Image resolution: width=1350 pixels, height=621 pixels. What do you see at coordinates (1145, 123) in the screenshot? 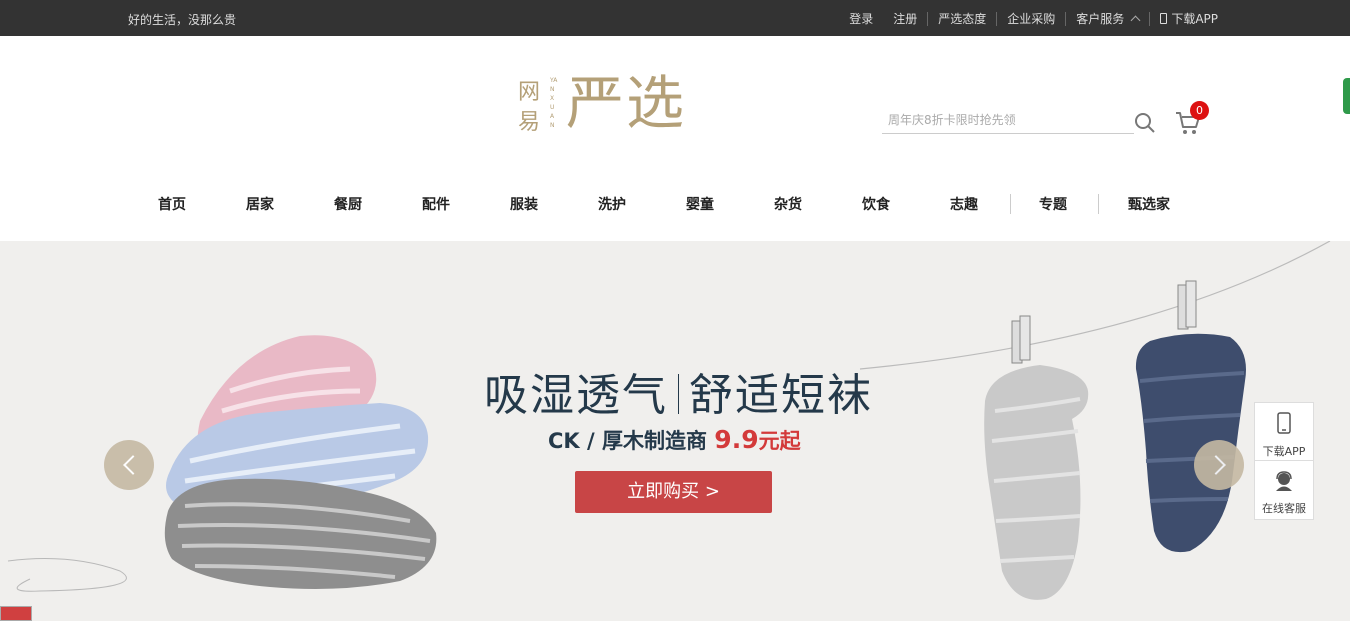
I see `search-icon` at bounding box center [1145, 123].